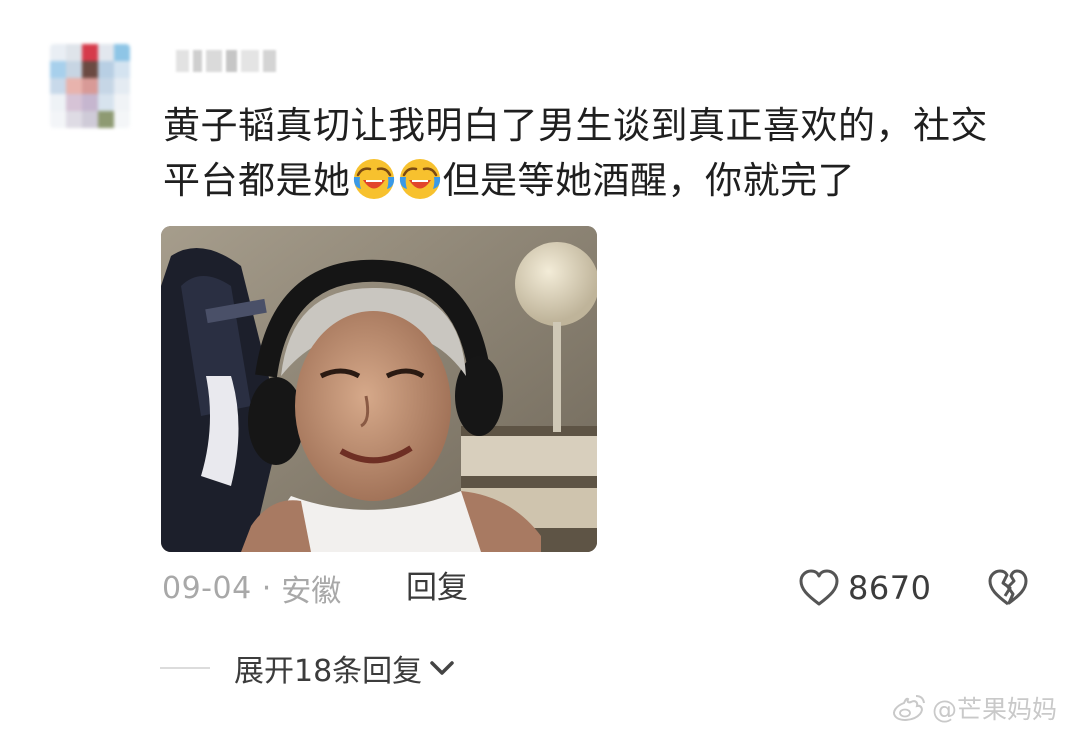 This screenshot has height=732, width=1080. I want to click on watermark-text: @芒果妈妈, so click(995, 709).